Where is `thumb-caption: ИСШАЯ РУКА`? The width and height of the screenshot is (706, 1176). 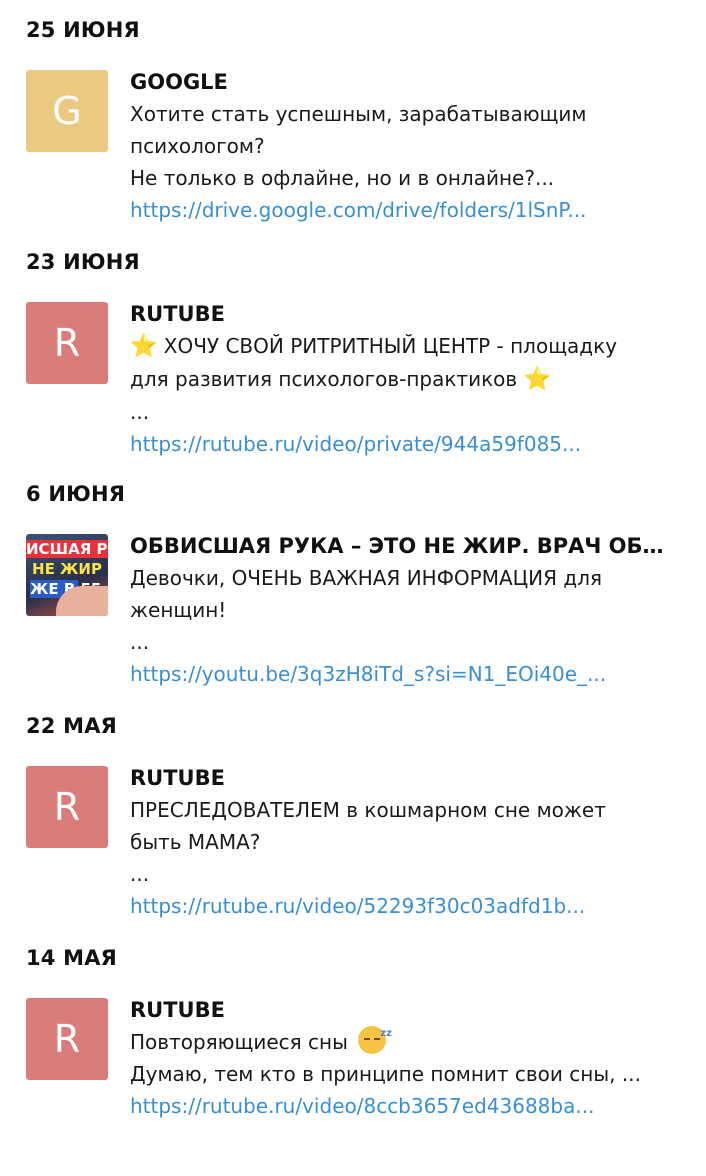
thumb-caption: ИСШАЯ РУКА is located at coordinates (67, 549).